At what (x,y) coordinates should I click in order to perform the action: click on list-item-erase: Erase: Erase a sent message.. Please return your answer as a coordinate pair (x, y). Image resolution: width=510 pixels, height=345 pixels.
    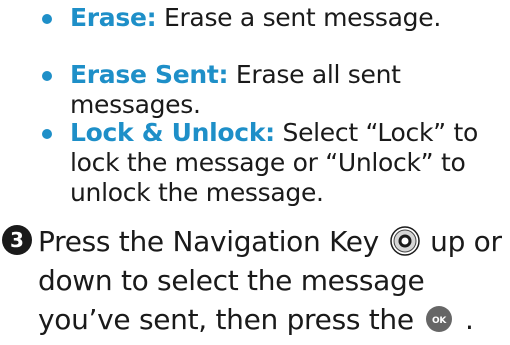
    Looking at the image, I should click on (240, 18).